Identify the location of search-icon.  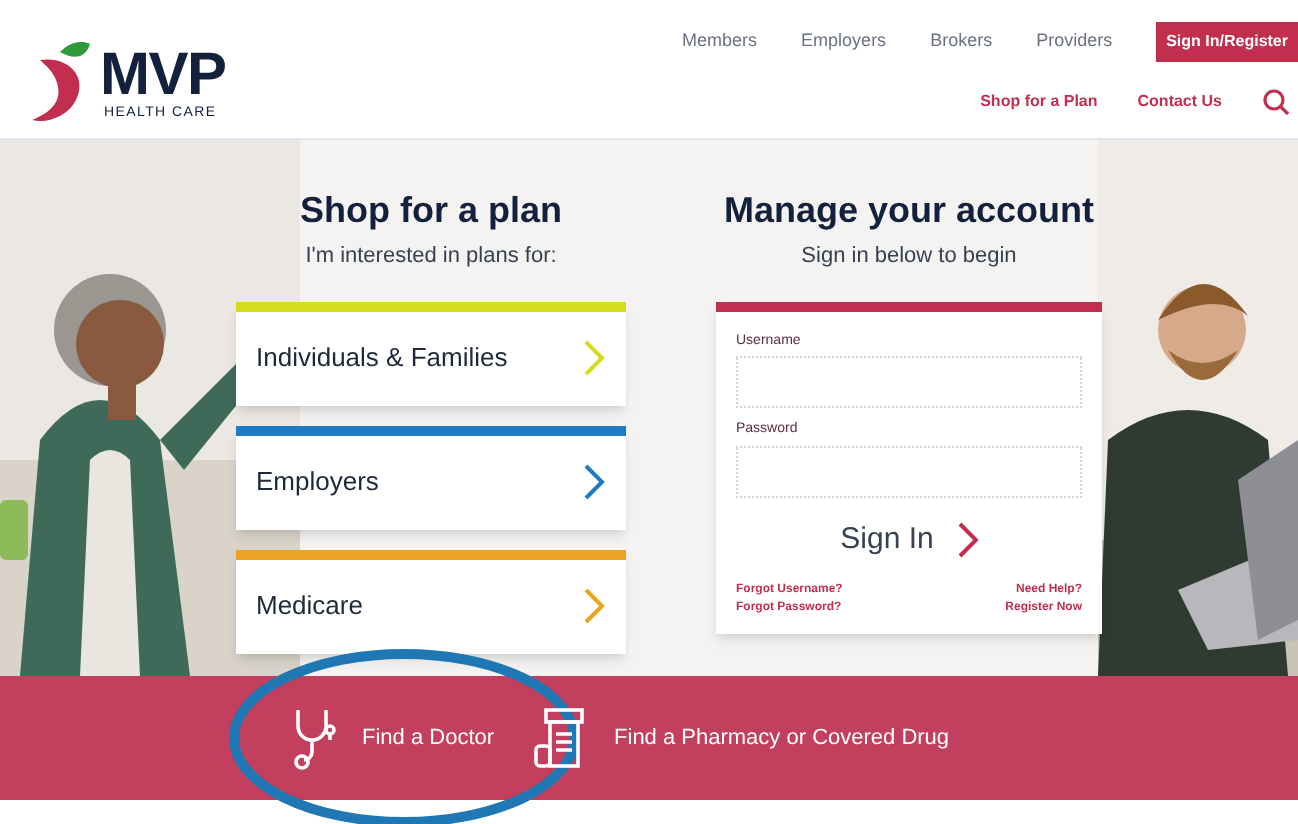
(1276, 102).